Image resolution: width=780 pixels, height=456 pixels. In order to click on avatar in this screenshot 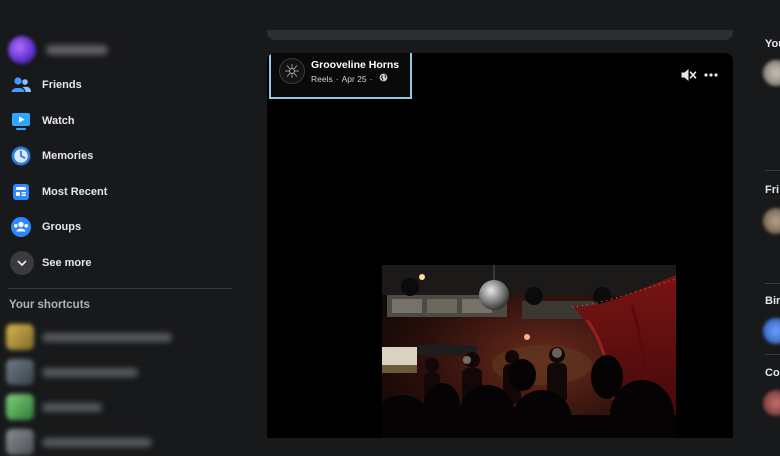, I will do `click(22, 50)`.